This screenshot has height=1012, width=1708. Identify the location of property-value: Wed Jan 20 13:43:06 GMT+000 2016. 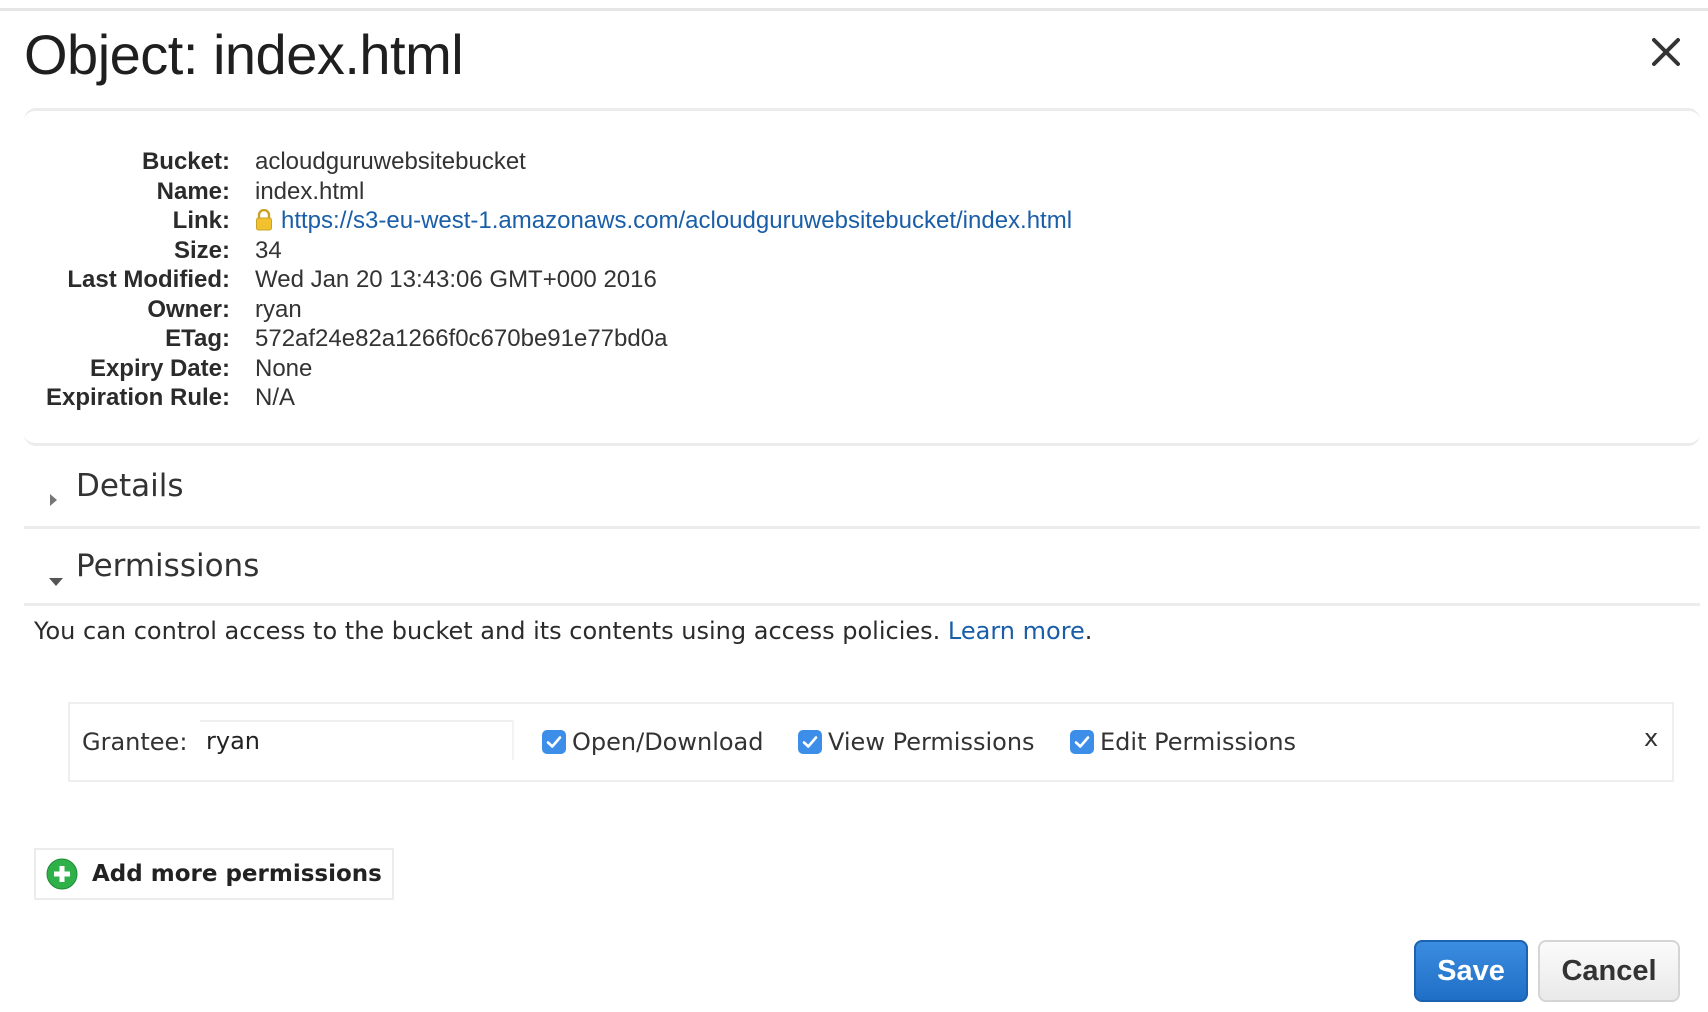
(456, 279).